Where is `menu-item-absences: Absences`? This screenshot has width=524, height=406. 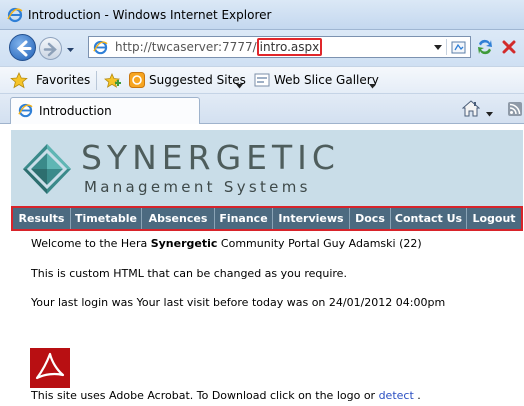
menu-item-absences: Absences is located at coordinates (178, 218).